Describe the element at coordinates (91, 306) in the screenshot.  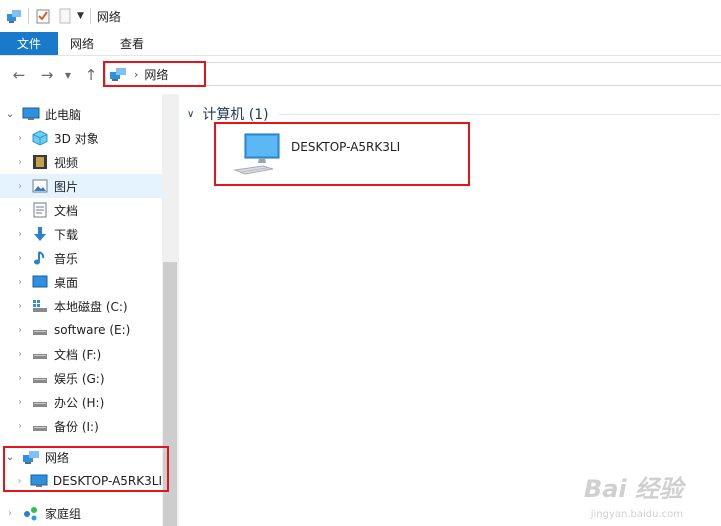
I see `sidebar-item-label: 本地磁盘 (C:)` at that location.